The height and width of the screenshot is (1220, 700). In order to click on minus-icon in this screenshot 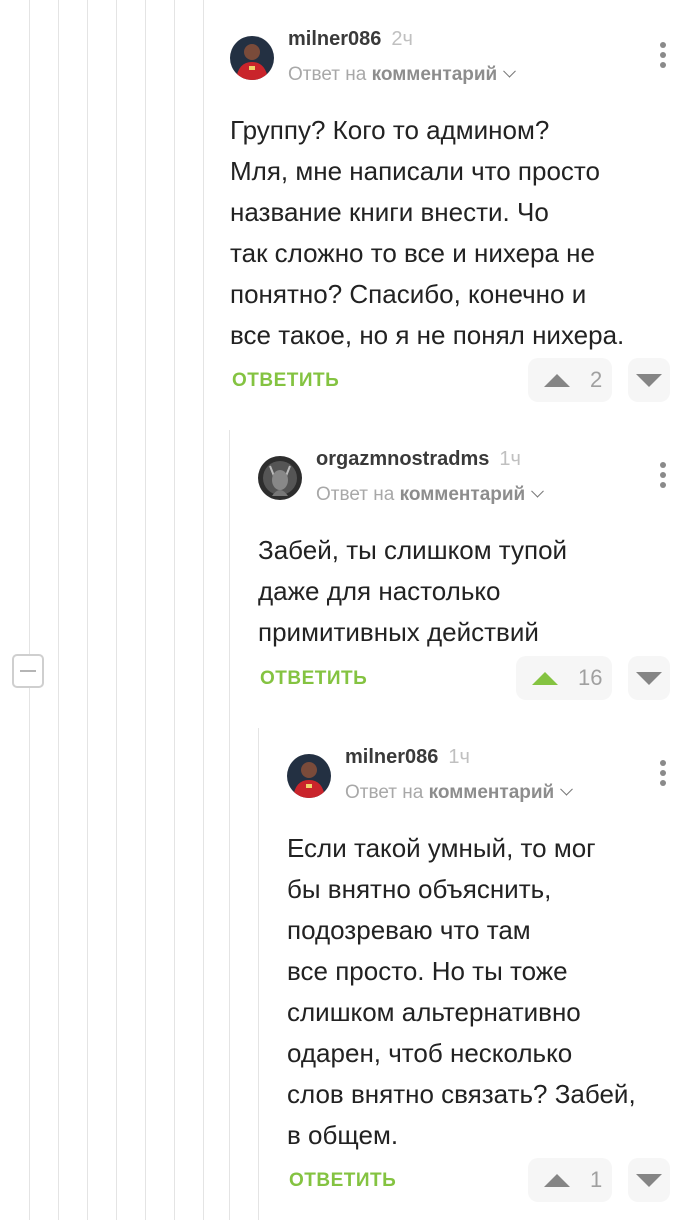, I will do `click(28, 671)`.